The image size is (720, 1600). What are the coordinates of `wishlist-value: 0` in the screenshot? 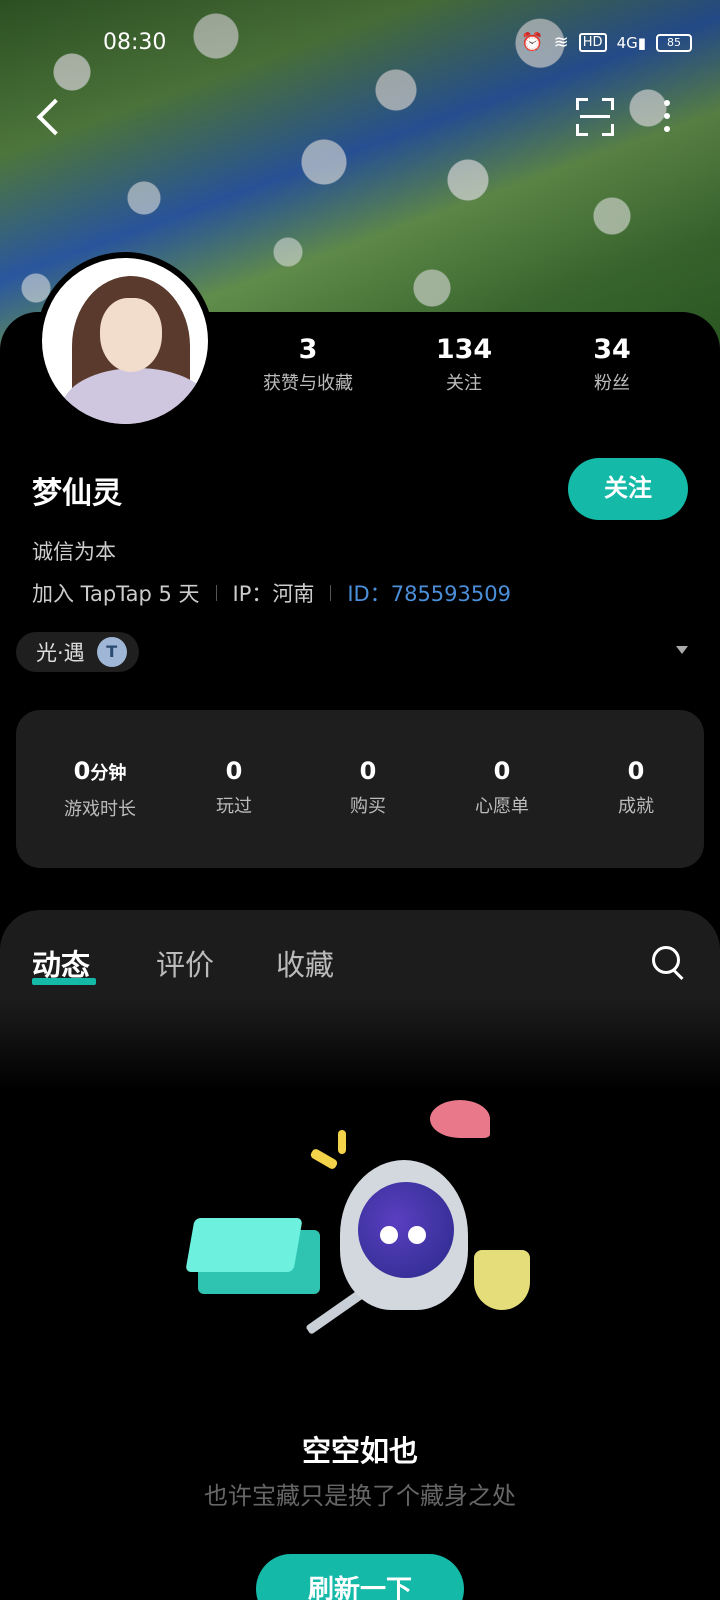 It's located at (502, 771).